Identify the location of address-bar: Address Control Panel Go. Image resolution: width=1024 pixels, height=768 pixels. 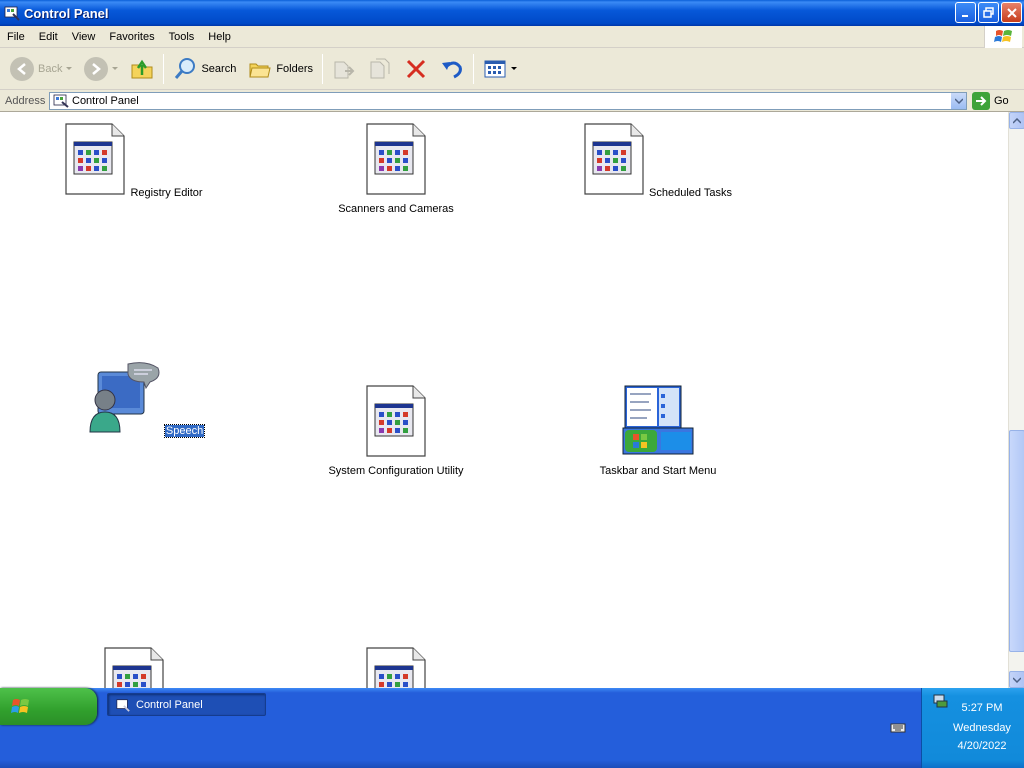
(512, 101).